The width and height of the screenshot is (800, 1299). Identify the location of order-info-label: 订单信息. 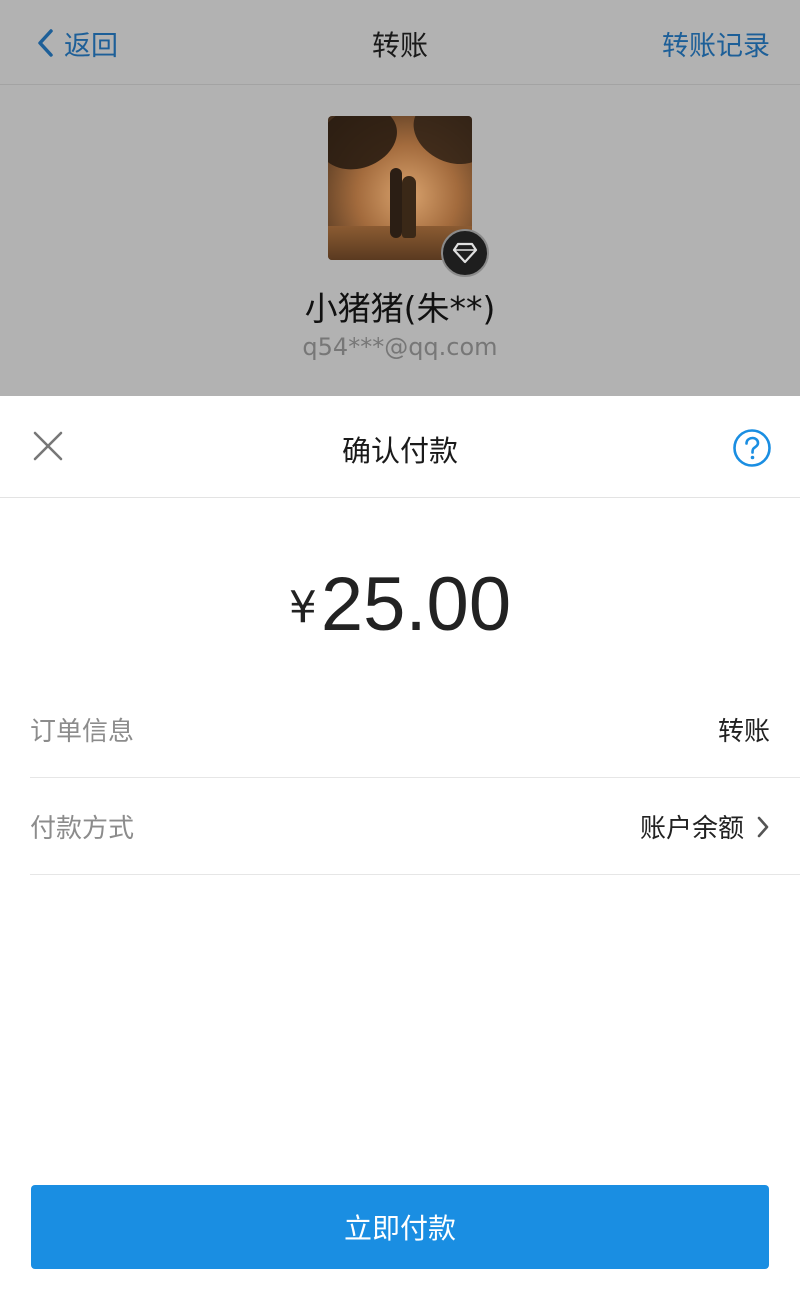
(82, 732).